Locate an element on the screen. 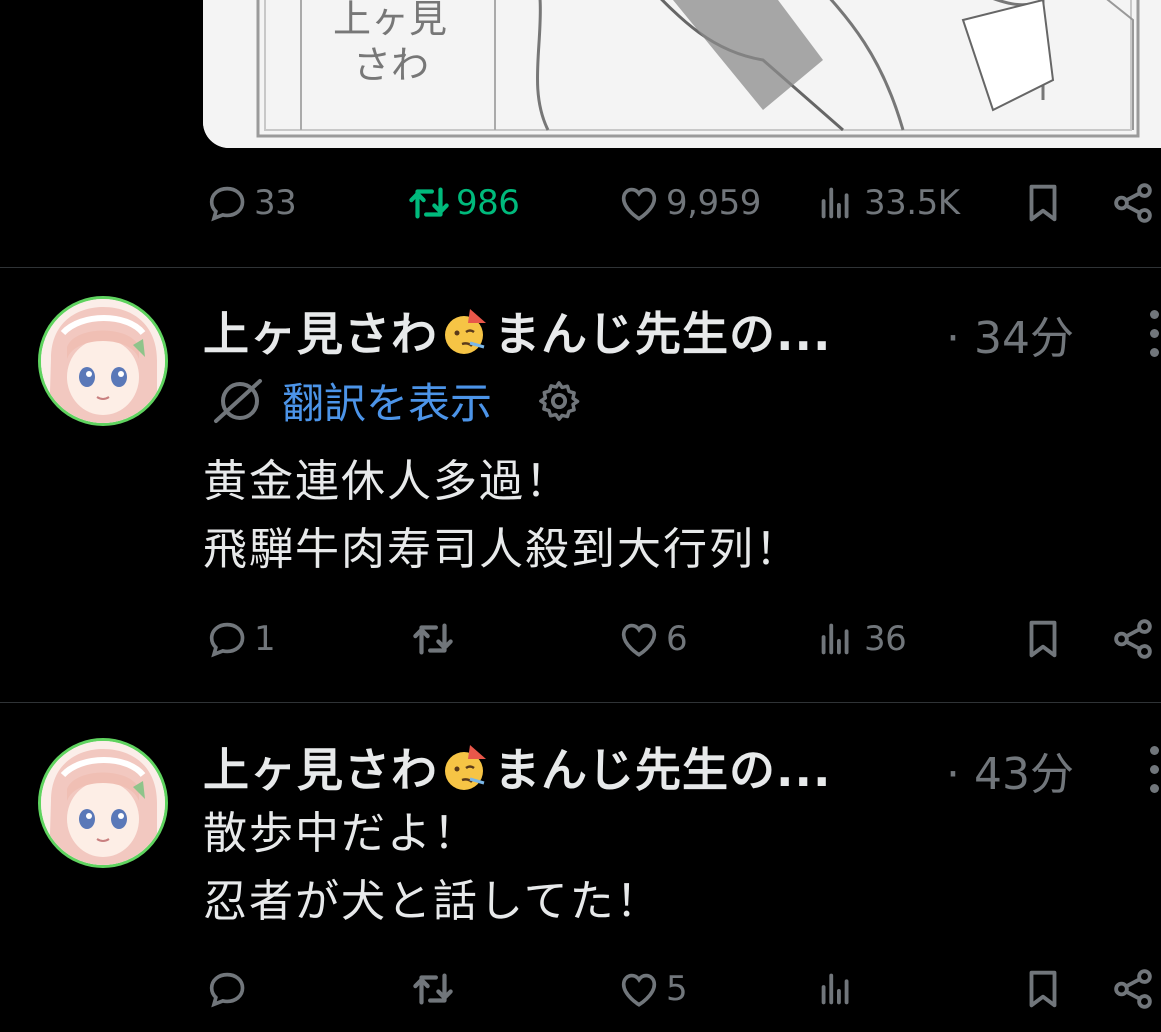  translate-icon is located at coordinates (238, 400).